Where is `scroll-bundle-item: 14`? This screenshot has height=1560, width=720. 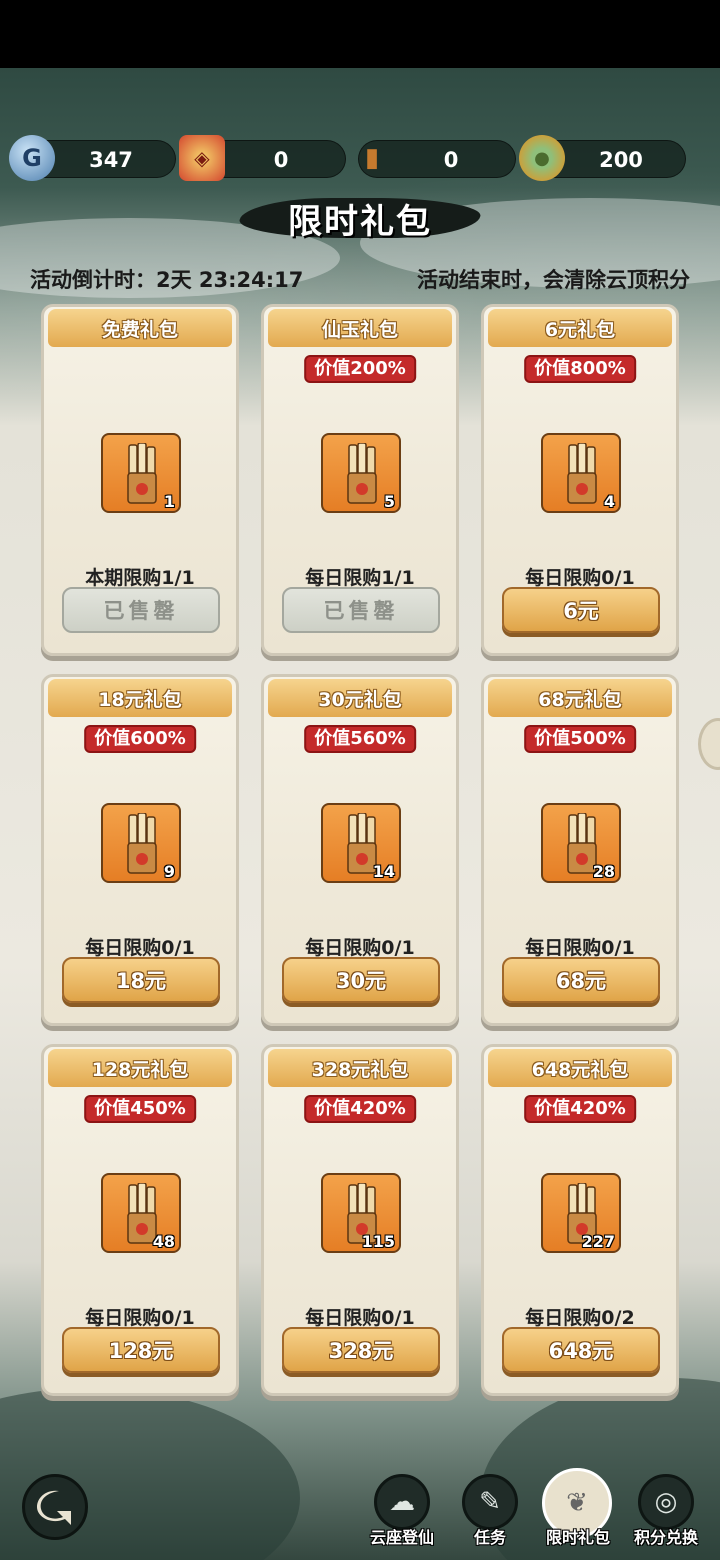
scroll-bundle-item: 14 is located at coordinates (361, 843).